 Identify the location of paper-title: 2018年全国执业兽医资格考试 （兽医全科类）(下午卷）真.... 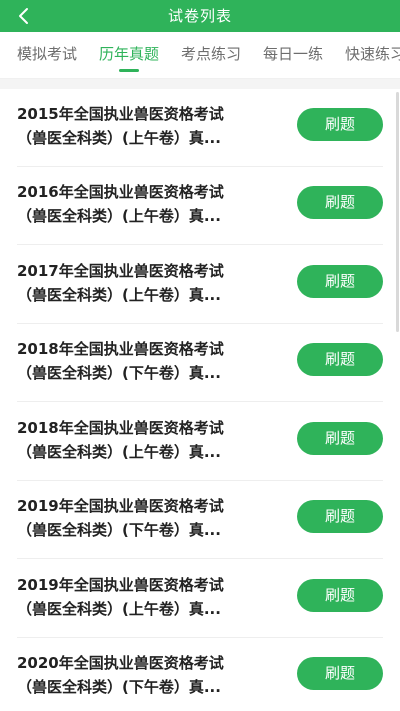
(142, 361).